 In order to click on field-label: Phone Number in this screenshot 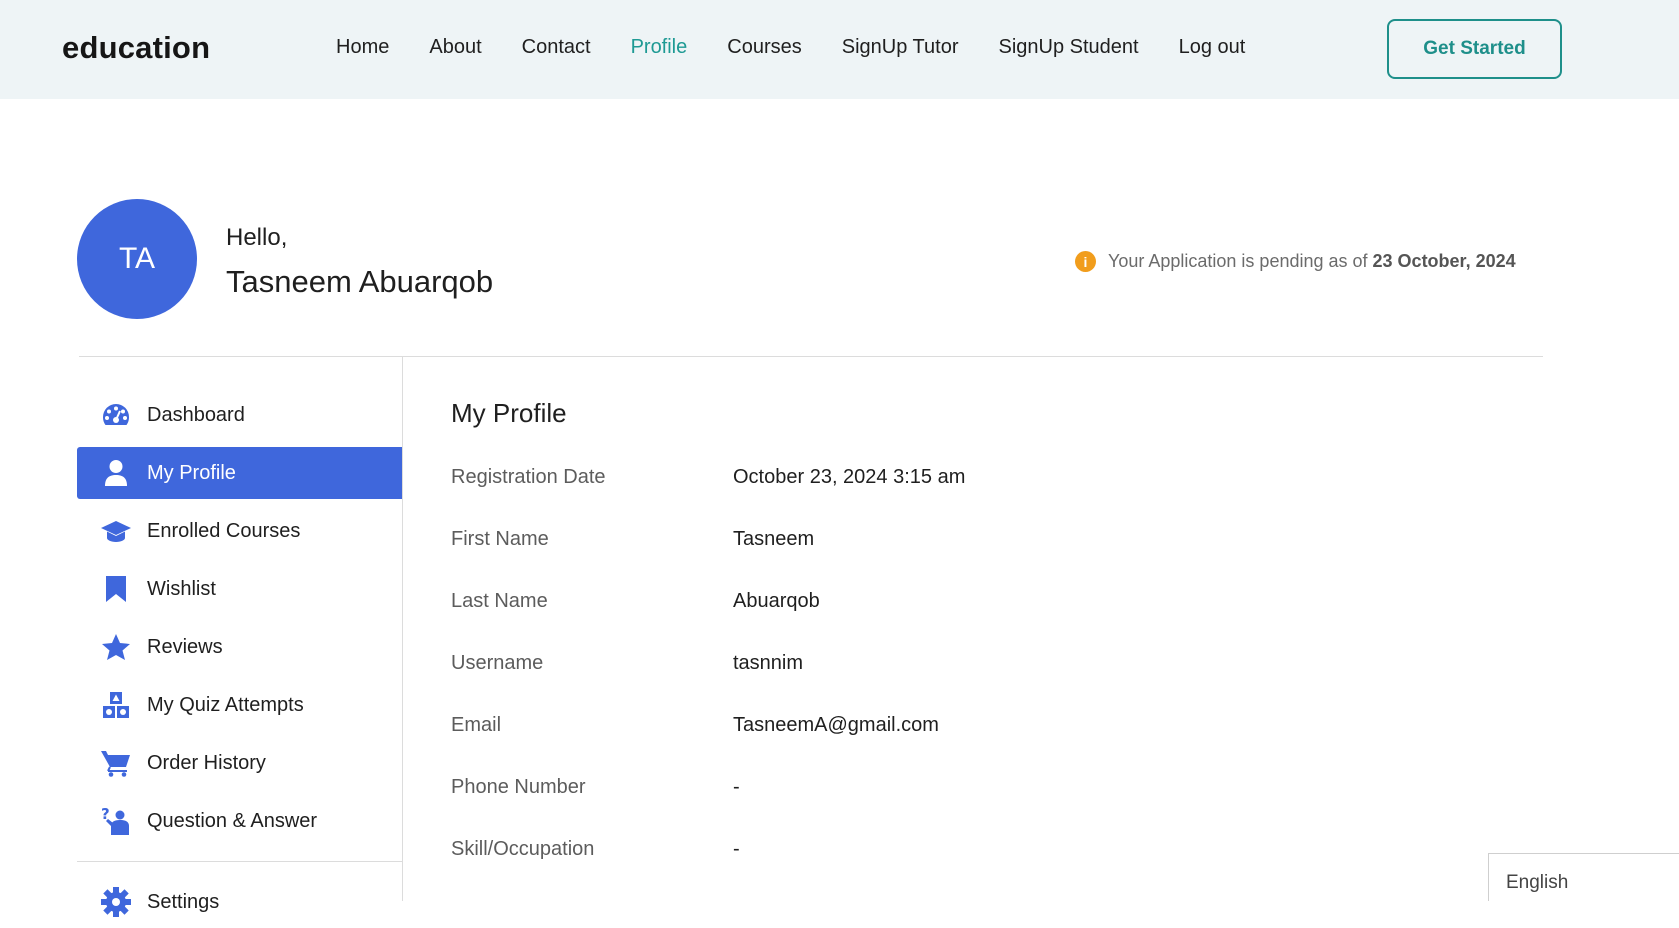, I will do `click(518, 787)`.